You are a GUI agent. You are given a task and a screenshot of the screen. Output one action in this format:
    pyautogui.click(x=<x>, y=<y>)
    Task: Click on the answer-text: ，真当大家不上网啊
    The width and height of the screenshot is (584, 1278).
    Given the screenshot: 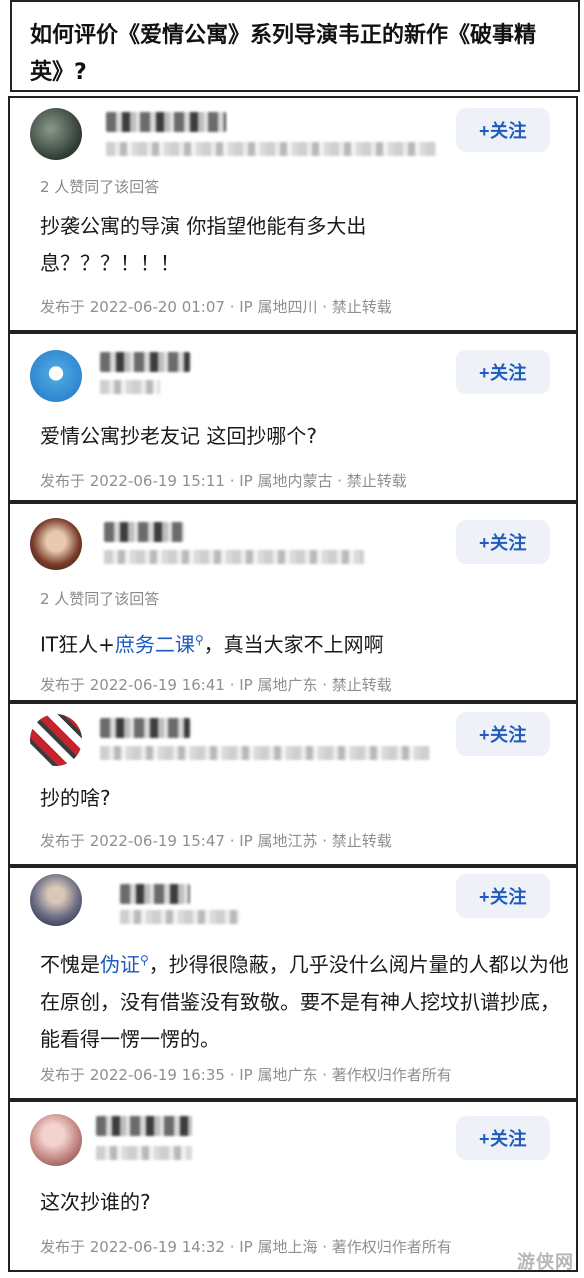 What is the action you would take?
    pyautogui.click(x=293, y=644)
    